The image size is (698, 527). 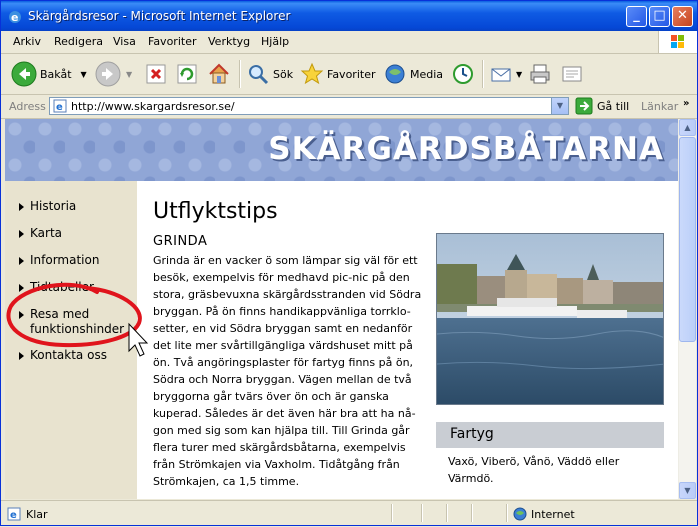 I want to click on scroll-thumb, so click(x=687, y=239).